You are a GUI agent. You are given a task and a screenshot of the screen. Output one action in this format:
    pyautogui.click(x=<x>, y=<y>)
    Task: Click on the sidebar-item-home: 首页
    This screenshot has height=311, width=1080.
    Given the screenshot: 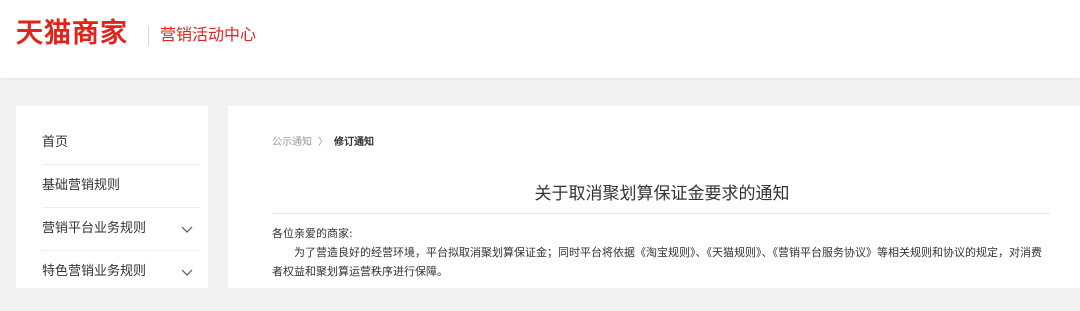 What is the action you would take?
    pyautogui.click(x=121, y=143)
    